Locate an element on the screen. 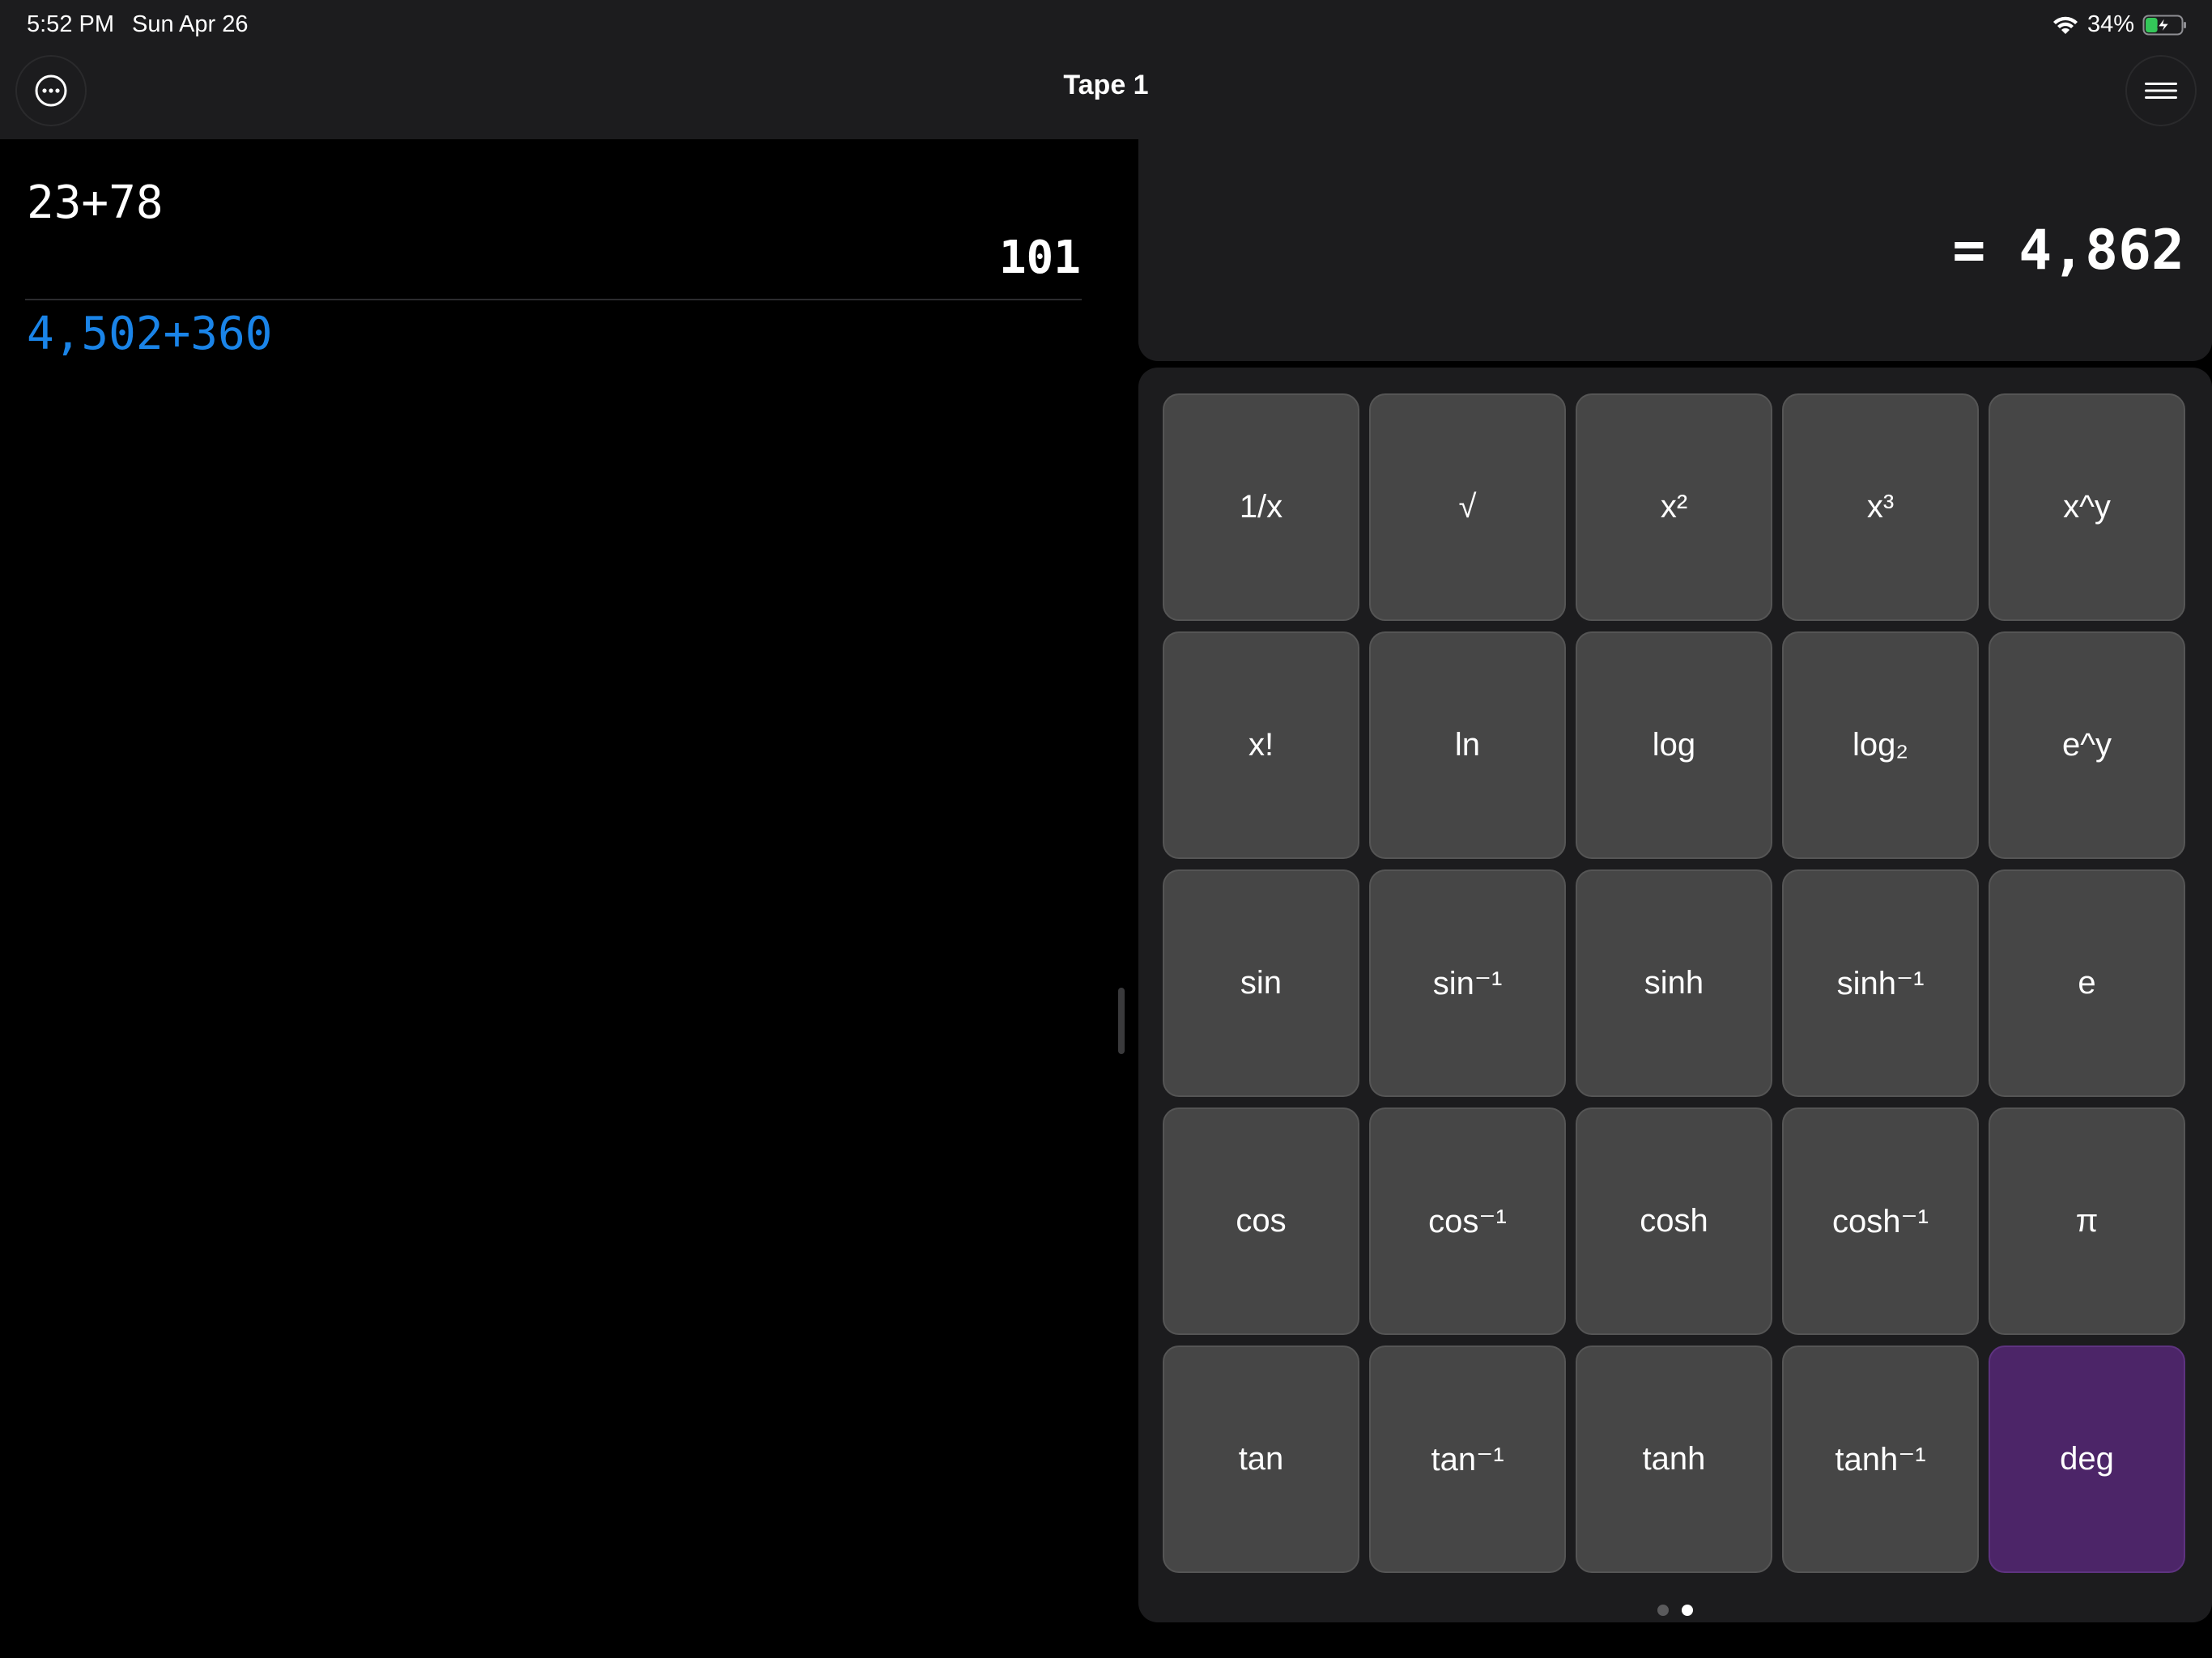 This screenshot has width=2212, height=1658. key-square: x² is located at coordinates (1674, 507).